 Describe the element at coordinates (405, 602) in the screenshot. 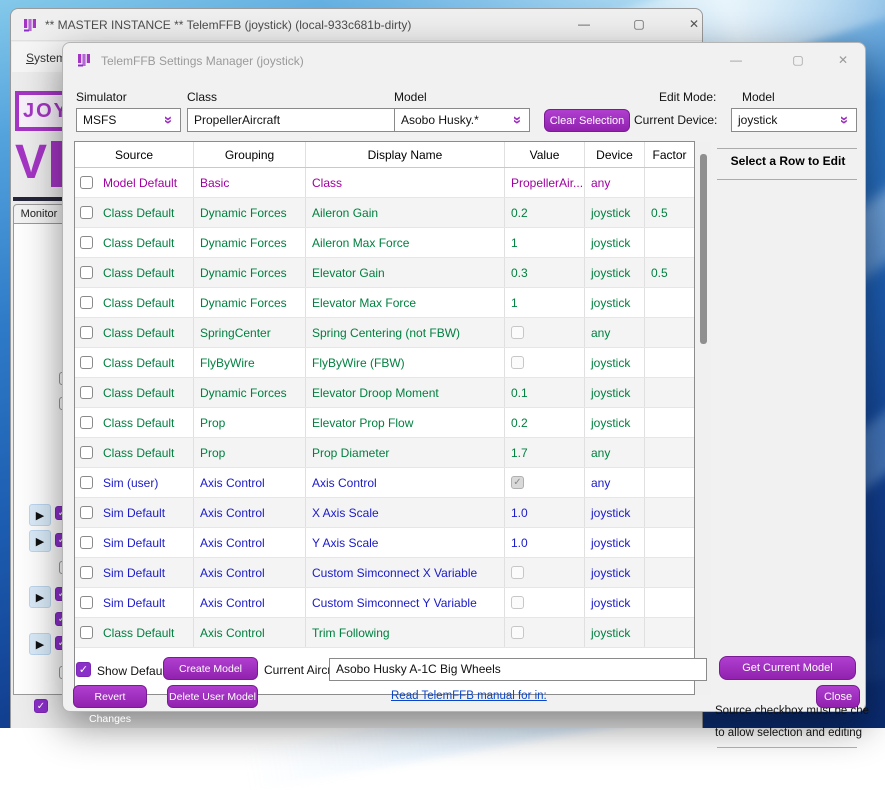

I see `display-name-cell: Custom Simconnect Y Variable` at that location.